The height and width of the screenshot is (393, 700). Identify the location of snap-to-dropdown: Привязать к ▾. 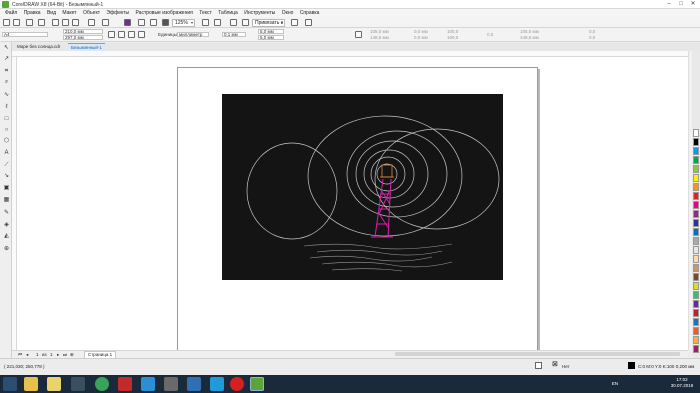
(268, 22).